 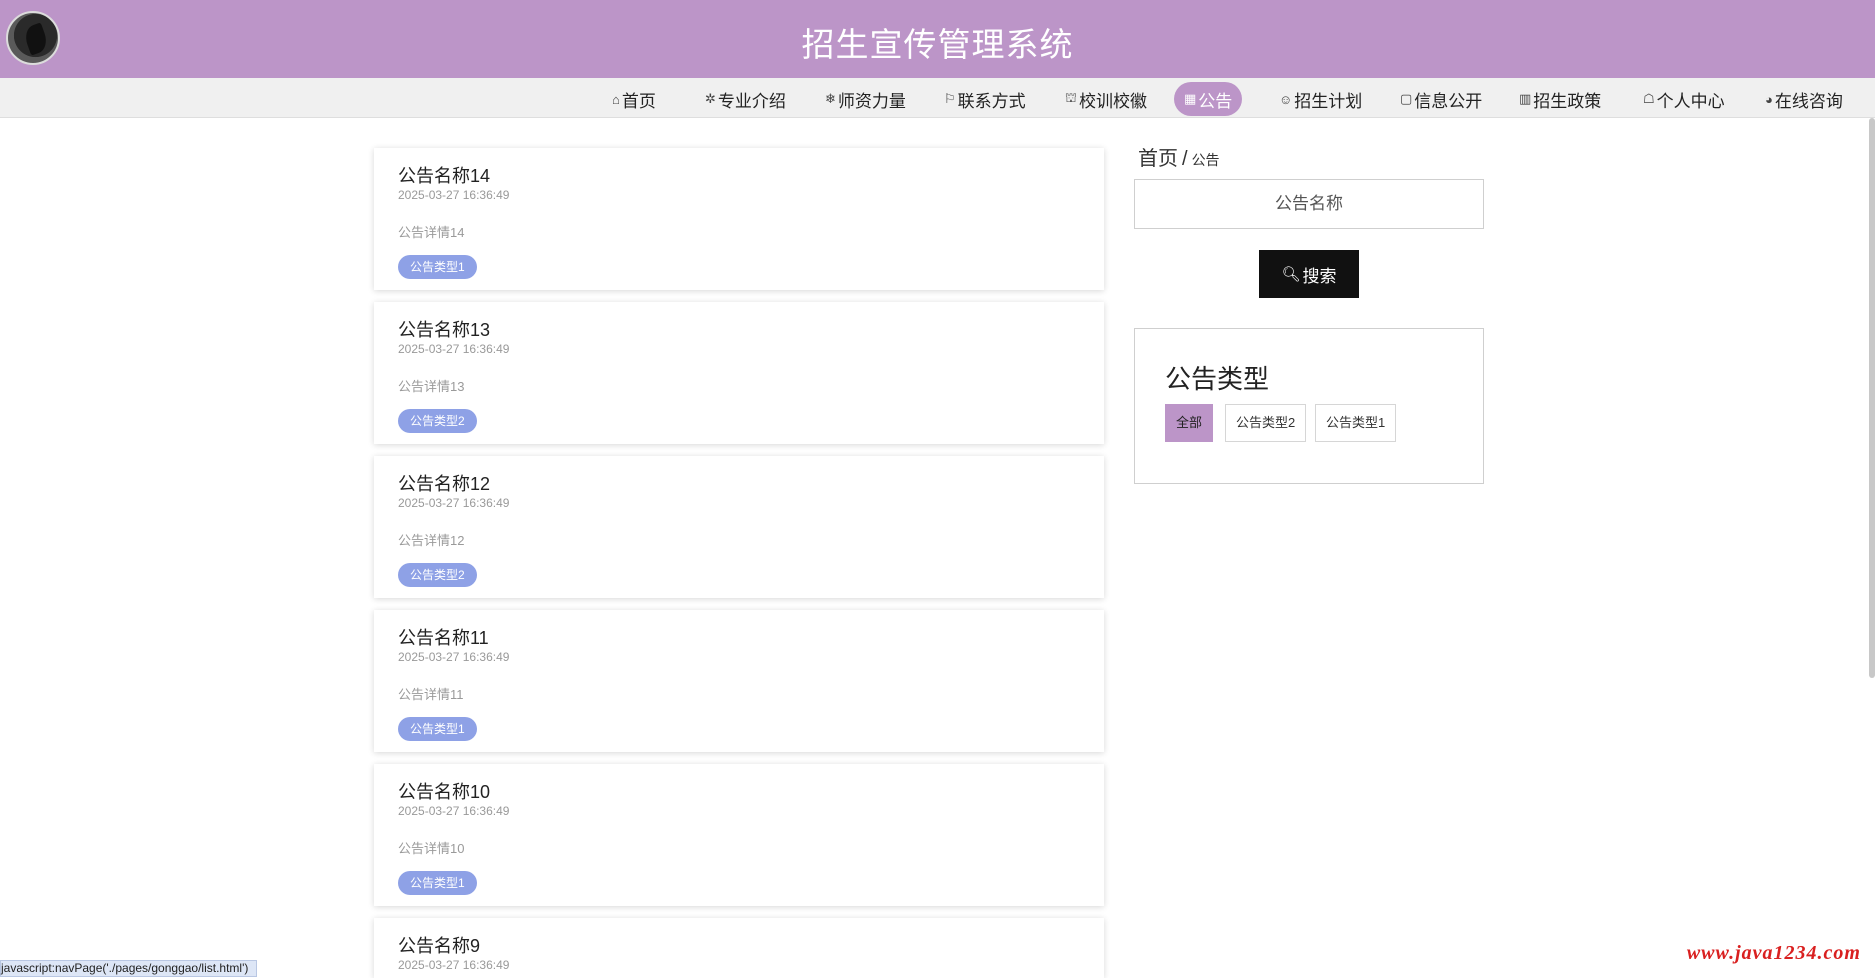 I want to click on watermark: www.java1234.com, so click(x=1773, y=953).